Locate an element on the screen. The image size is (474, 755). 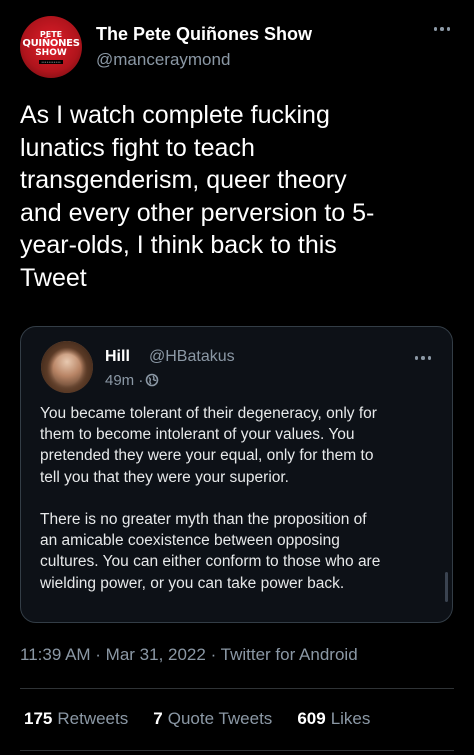
avatar-text-line: SHOW is located at coordinates (51, 52).